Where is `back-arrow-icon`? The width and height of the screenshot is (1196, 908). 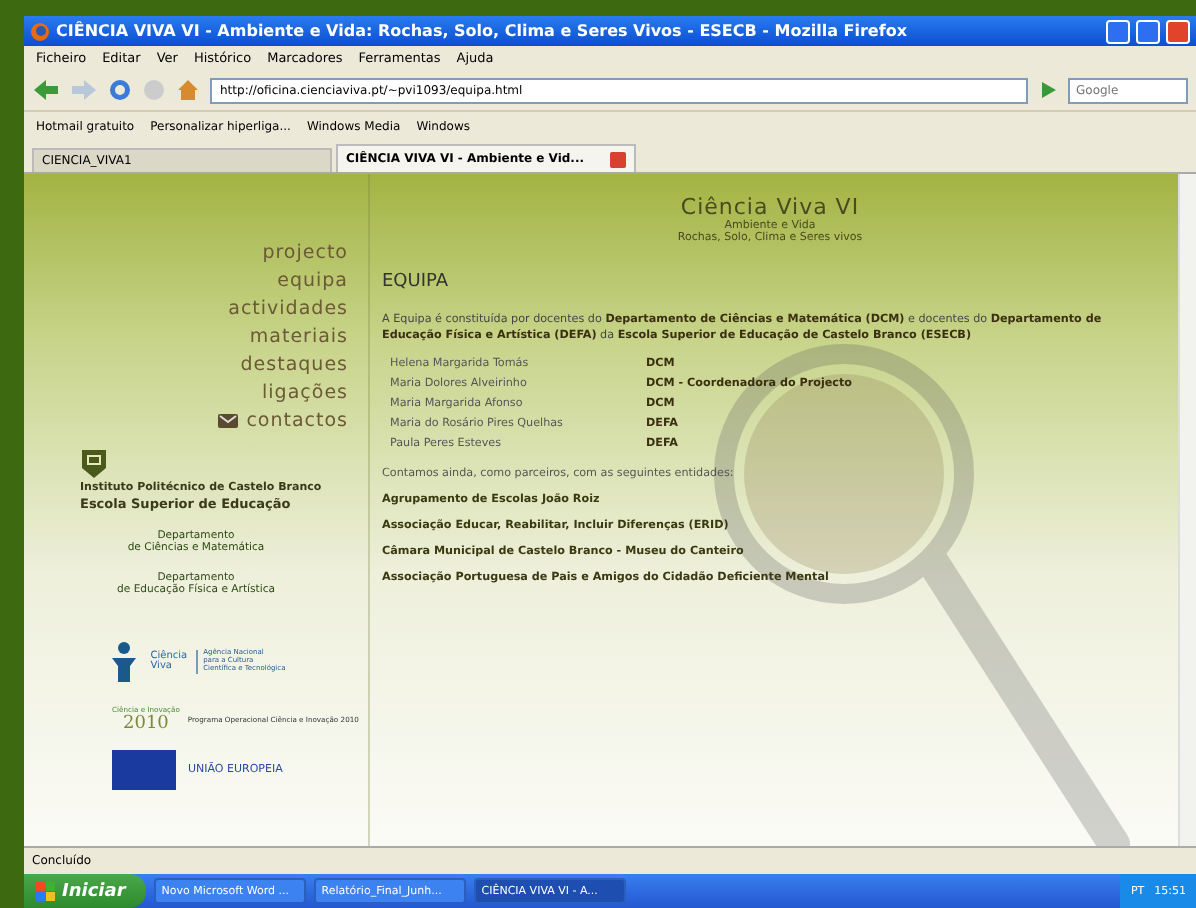
back-arrow-icon is located at coordinates (46, 90).